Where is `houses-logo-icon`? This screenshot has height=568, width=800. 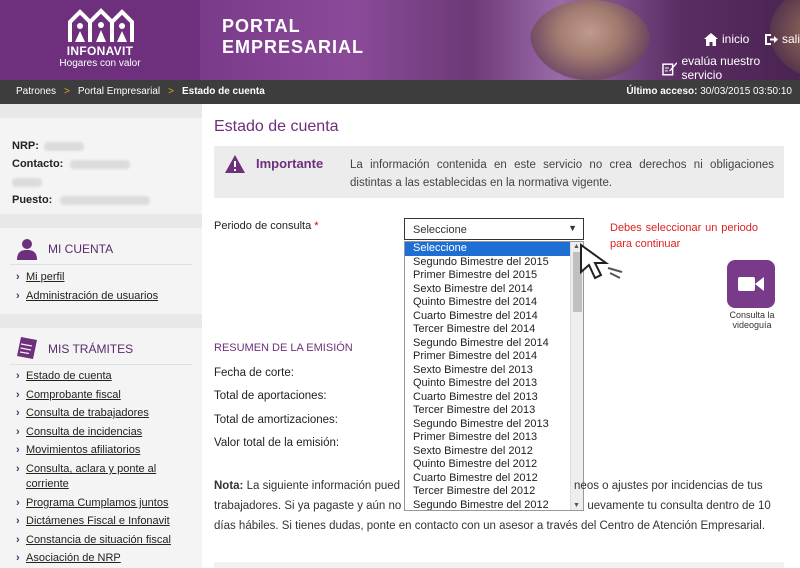
houses-logo-icon is located at coordinates (101, 25).